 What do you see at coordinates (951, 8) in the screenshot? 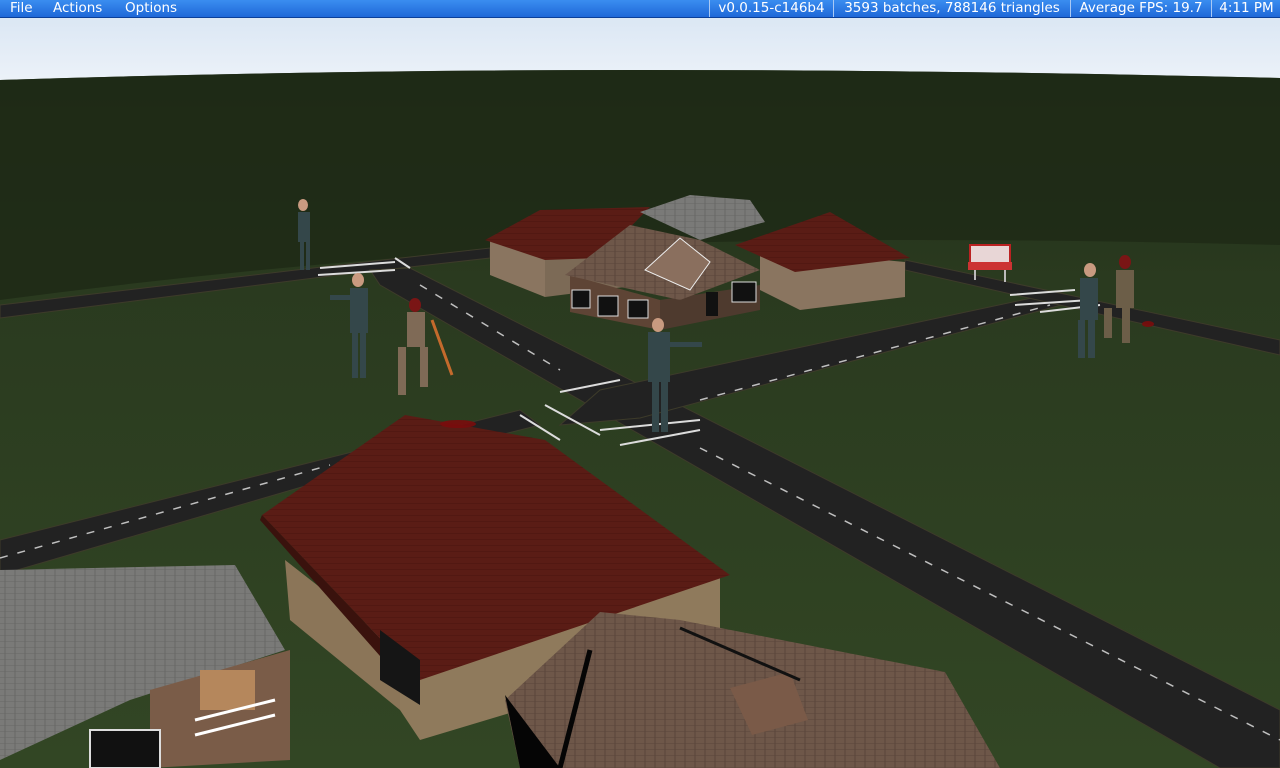
I see `render-stats-label: 3593 batches, 788146 triangles` at bounding box center [951, 8].